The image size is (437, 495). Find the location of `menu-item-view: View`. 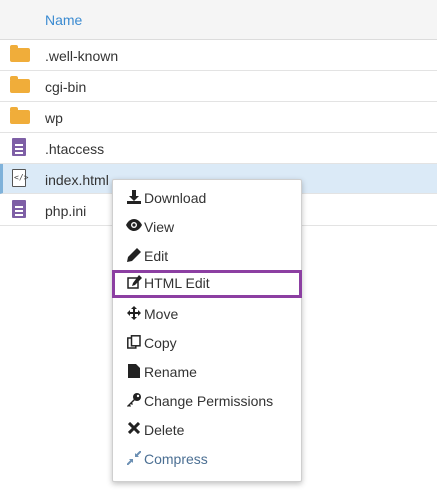

menu-item-view: View is located at coordinates (207, 228).